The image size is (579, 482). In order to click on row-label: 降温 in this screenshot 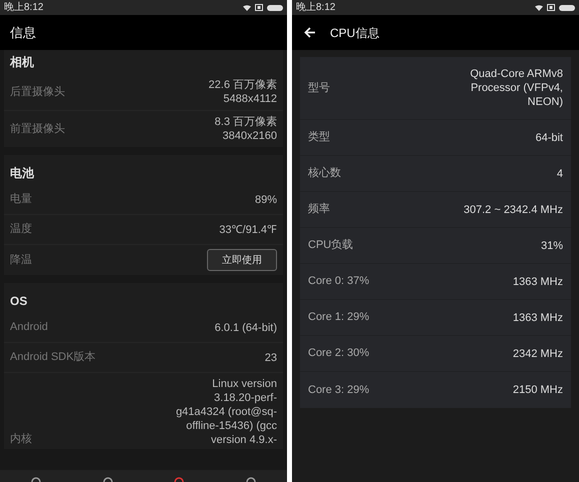, I will do `click(21, 260)`.